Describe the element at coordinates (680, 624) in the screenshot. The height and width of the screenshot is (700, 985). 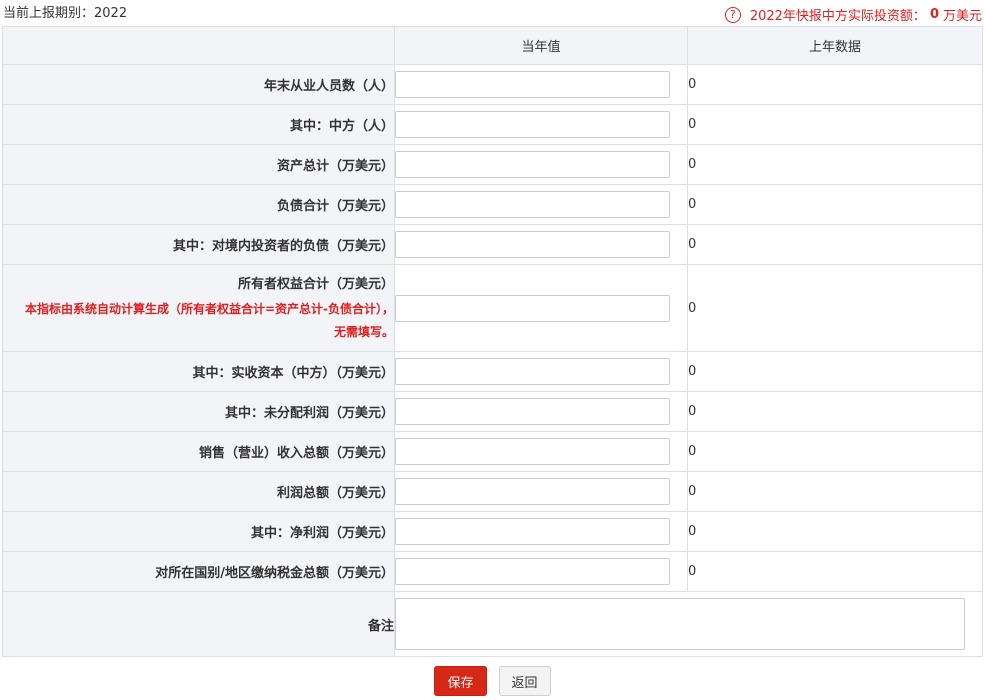
I see `remark-textarea` at that location.